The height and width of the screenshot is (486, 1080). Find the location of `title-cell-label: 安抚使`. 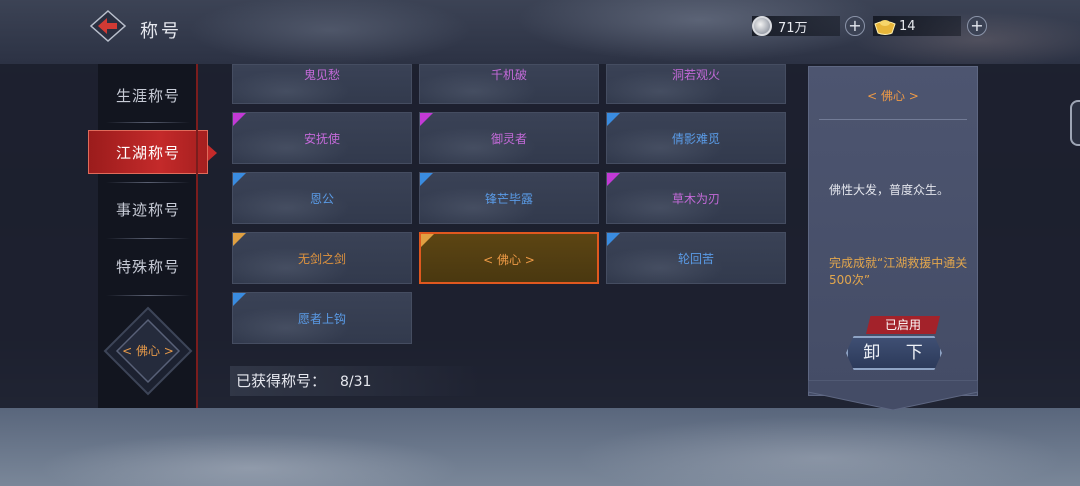

title-cell-label: 安抚使 is located at coordinates (321, 139).